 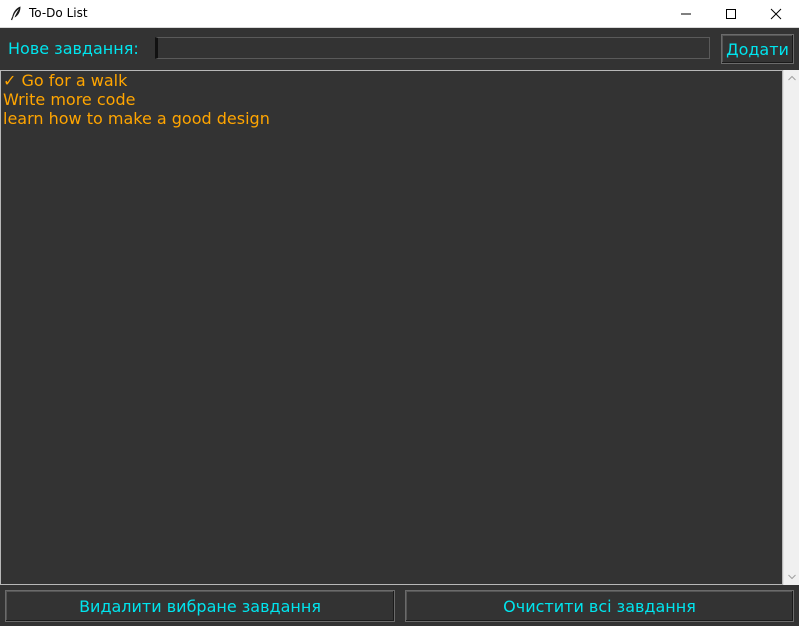 I want to click on new-task-input, so click(x=432, y=48).